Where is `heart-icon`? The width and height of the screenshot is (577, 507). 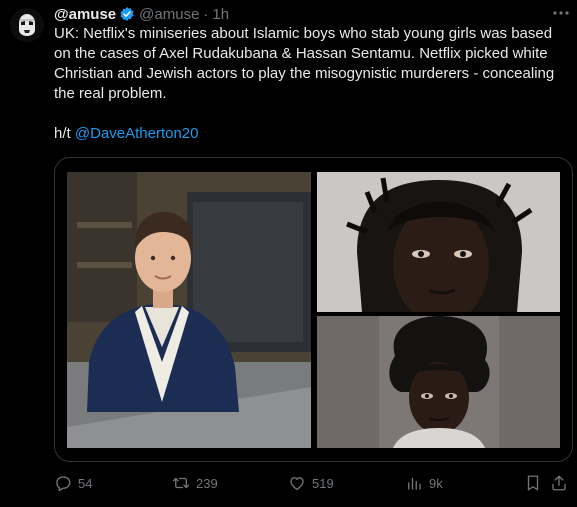 heart-icon is located at coordinates (297, 484).